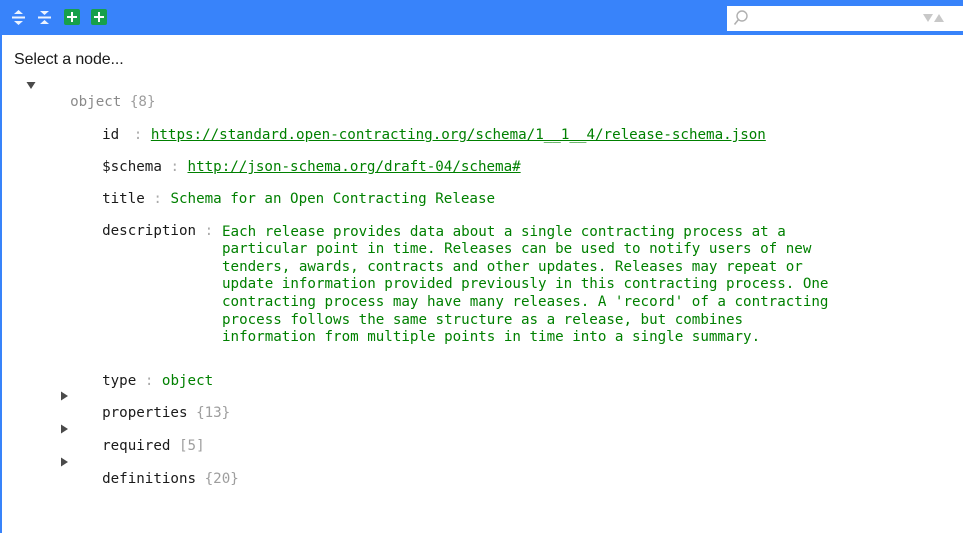 Image resolution: width=963 pixels, height=533 pixels. What do you see at coordinates (187, 381) in the screenshot?
I see `field-value: object` at bounding box center [187, 381].